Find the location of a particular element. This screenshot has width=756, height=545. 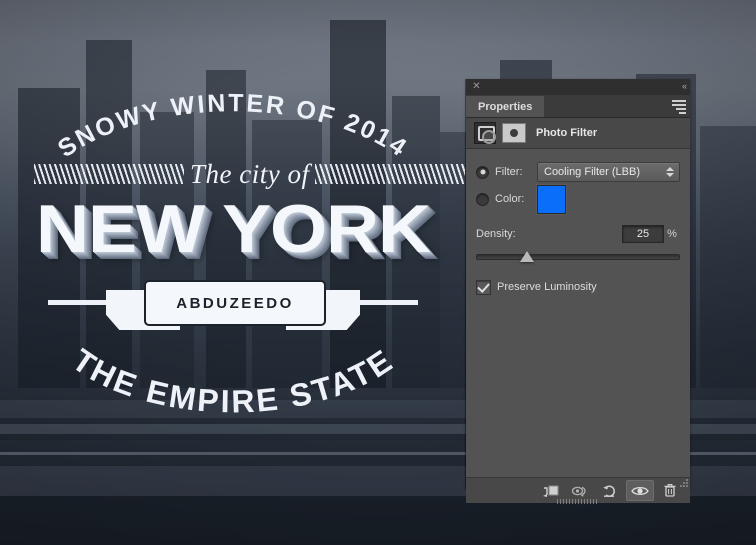

hatched-rule-right is located at coordinates (390, 174).